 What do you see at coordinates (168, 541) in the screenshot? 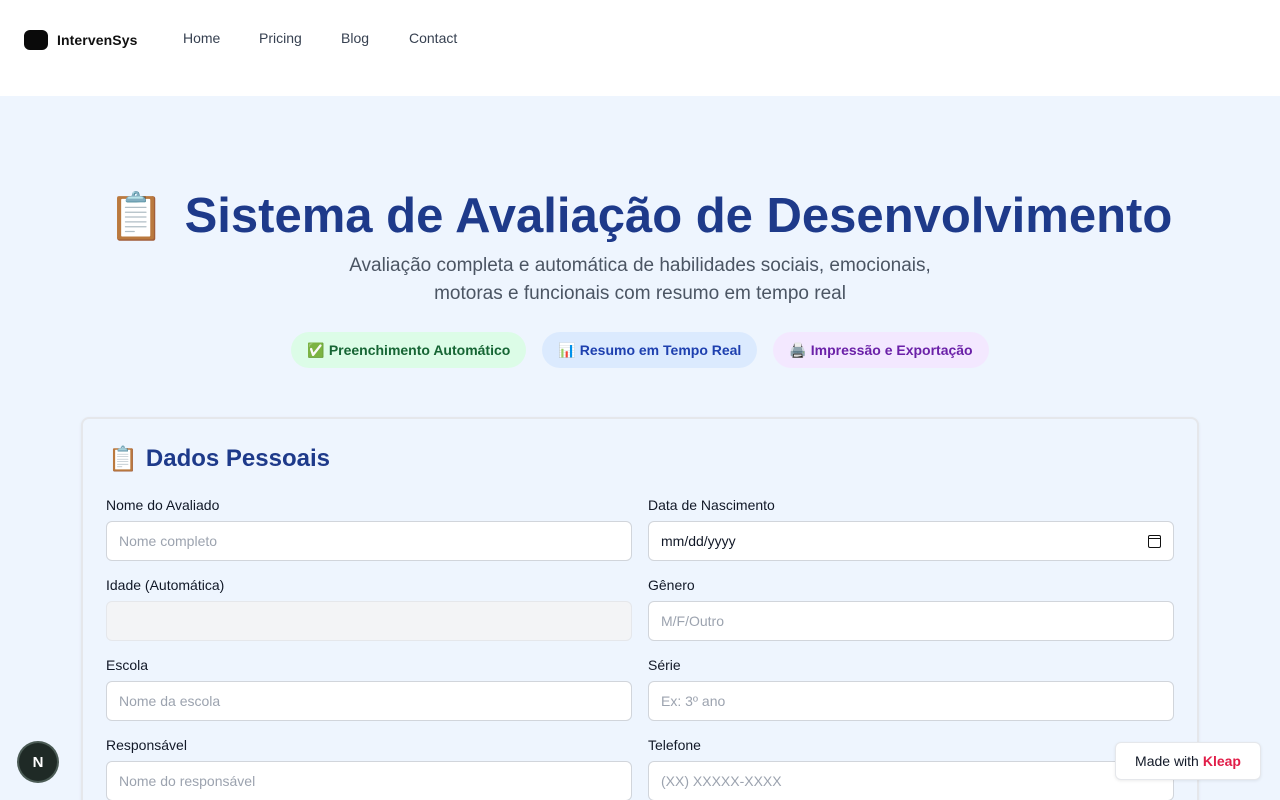
I see `nome-placeholder: Nome completo` at bounding box center [168, 541].